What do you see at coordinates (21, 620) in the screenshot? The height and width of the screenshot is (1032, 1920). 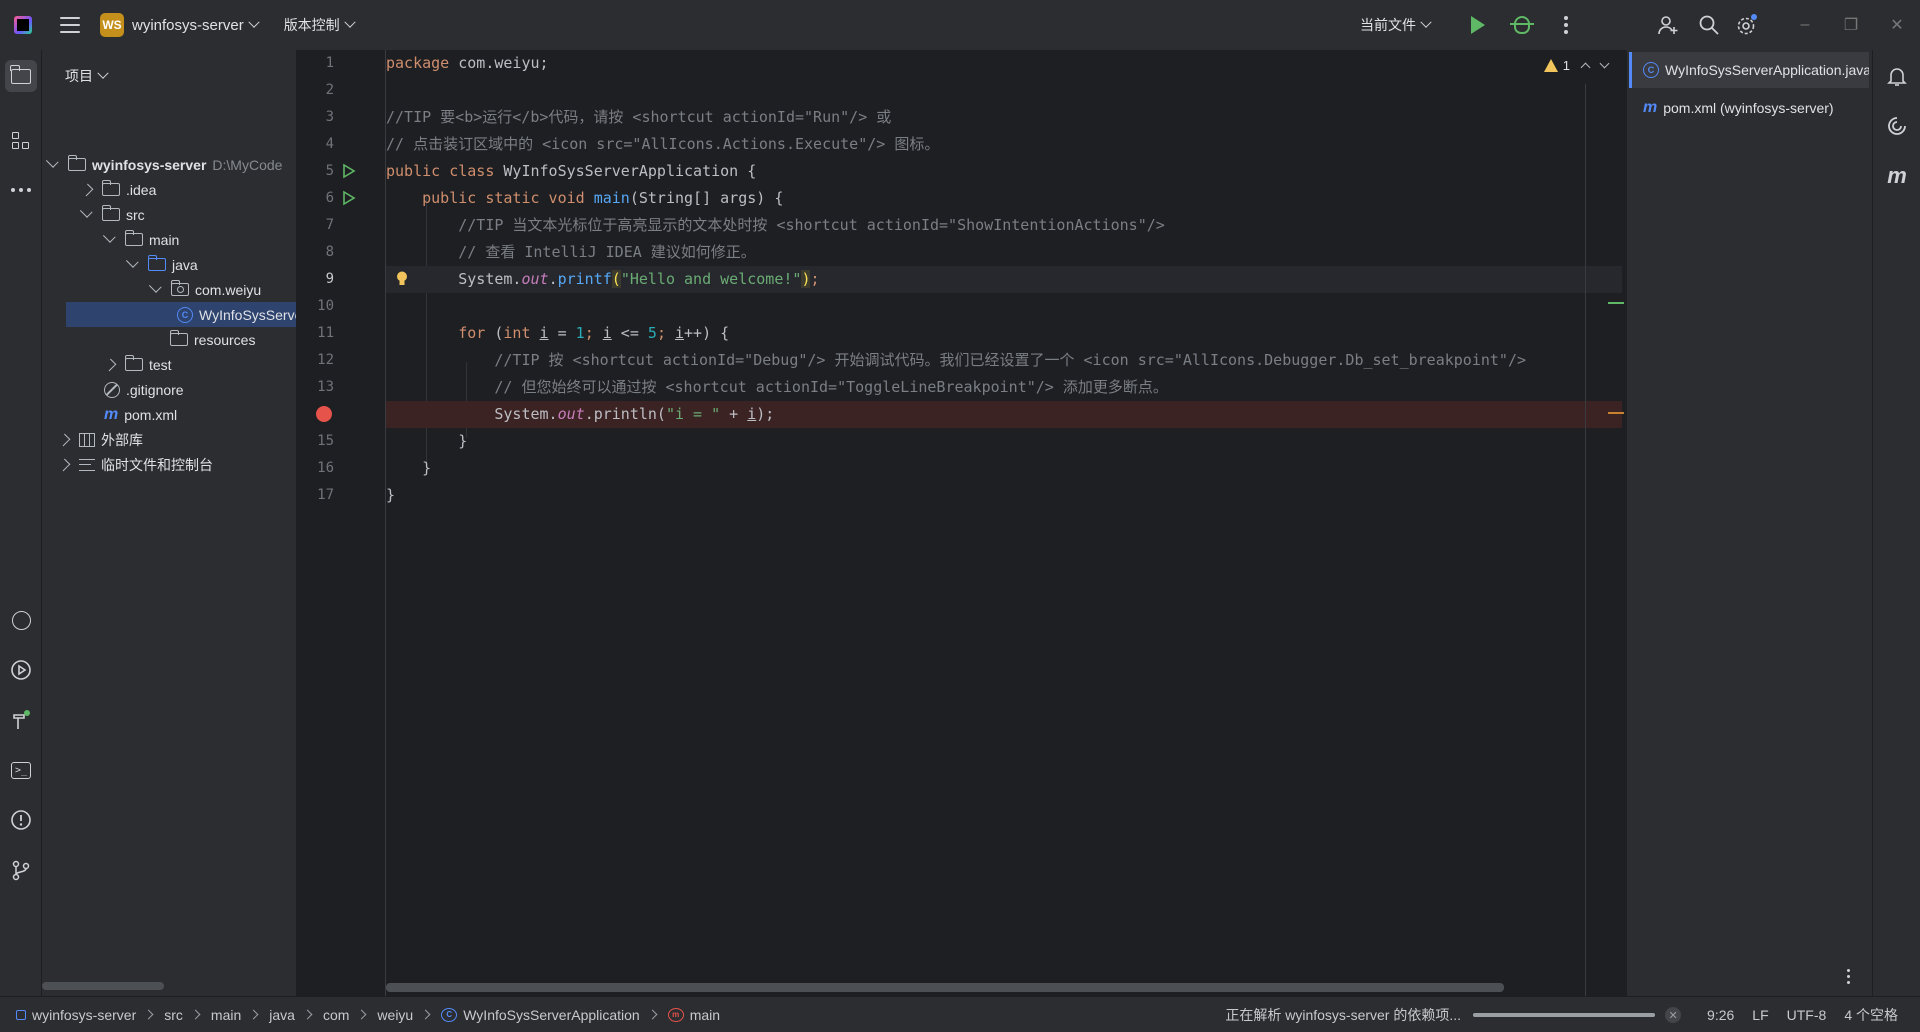 I see `profiler-tool-button` at bounding box center [21, 620].